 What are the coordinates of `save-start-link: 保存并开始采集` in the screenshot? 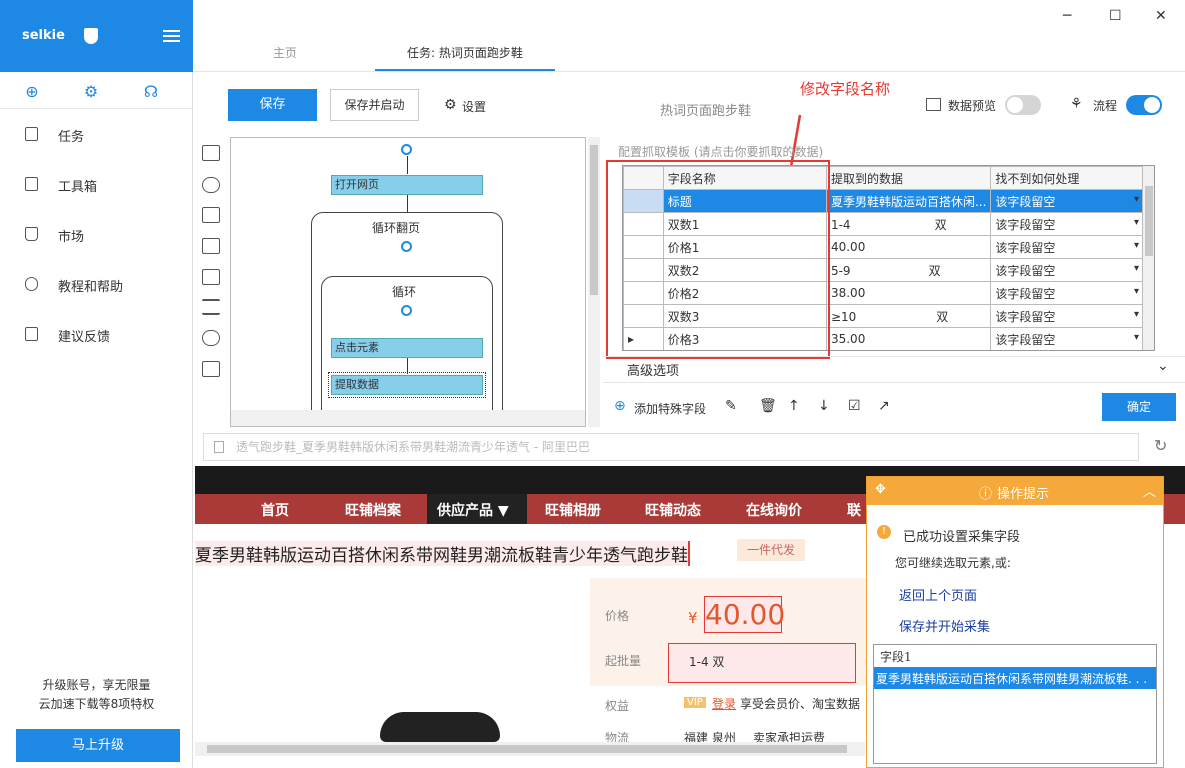 It's located at (944, 625).